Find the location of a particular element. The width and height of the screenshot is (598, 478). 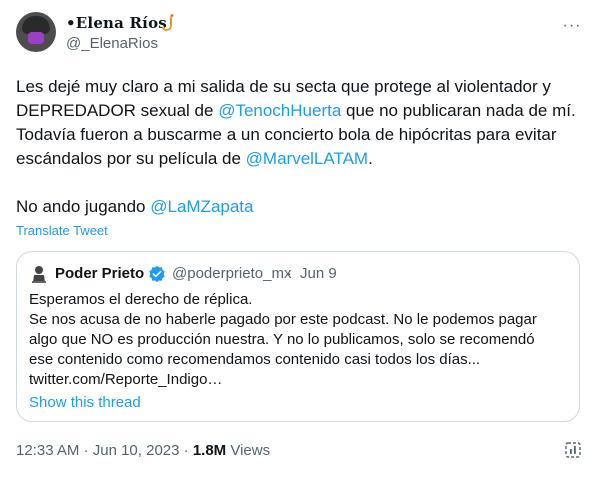

verified-badge-icon is located at coordinates (157, 274).